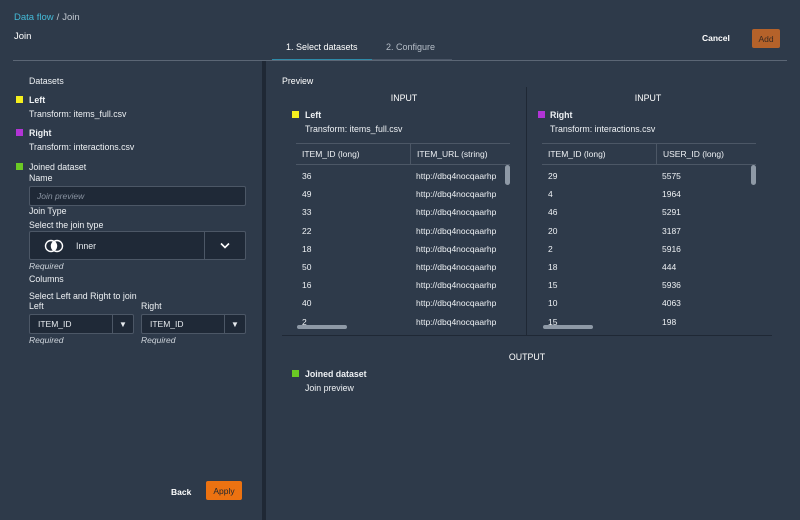  Describe the element at coordinates (541, 114) in the screenshot. I see `right-preview-swatch-icon` at that location.